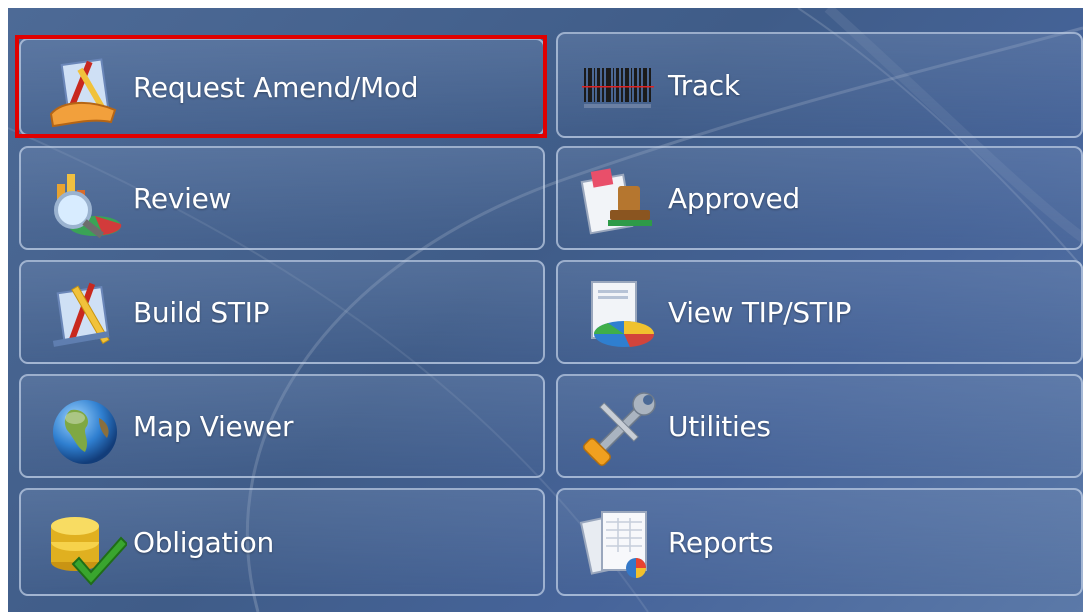  What do you see at coordinates (819, 426) in the screenshot?
I see `menu-tile-utilities: Utilities` at bounding box center [819, 426].